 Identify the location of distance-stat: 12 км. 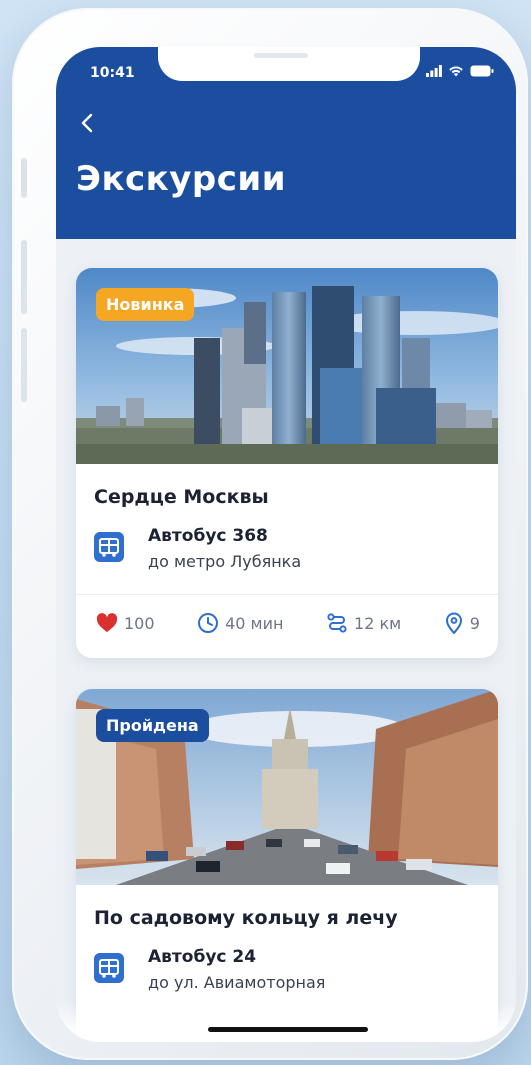
(363, 623).